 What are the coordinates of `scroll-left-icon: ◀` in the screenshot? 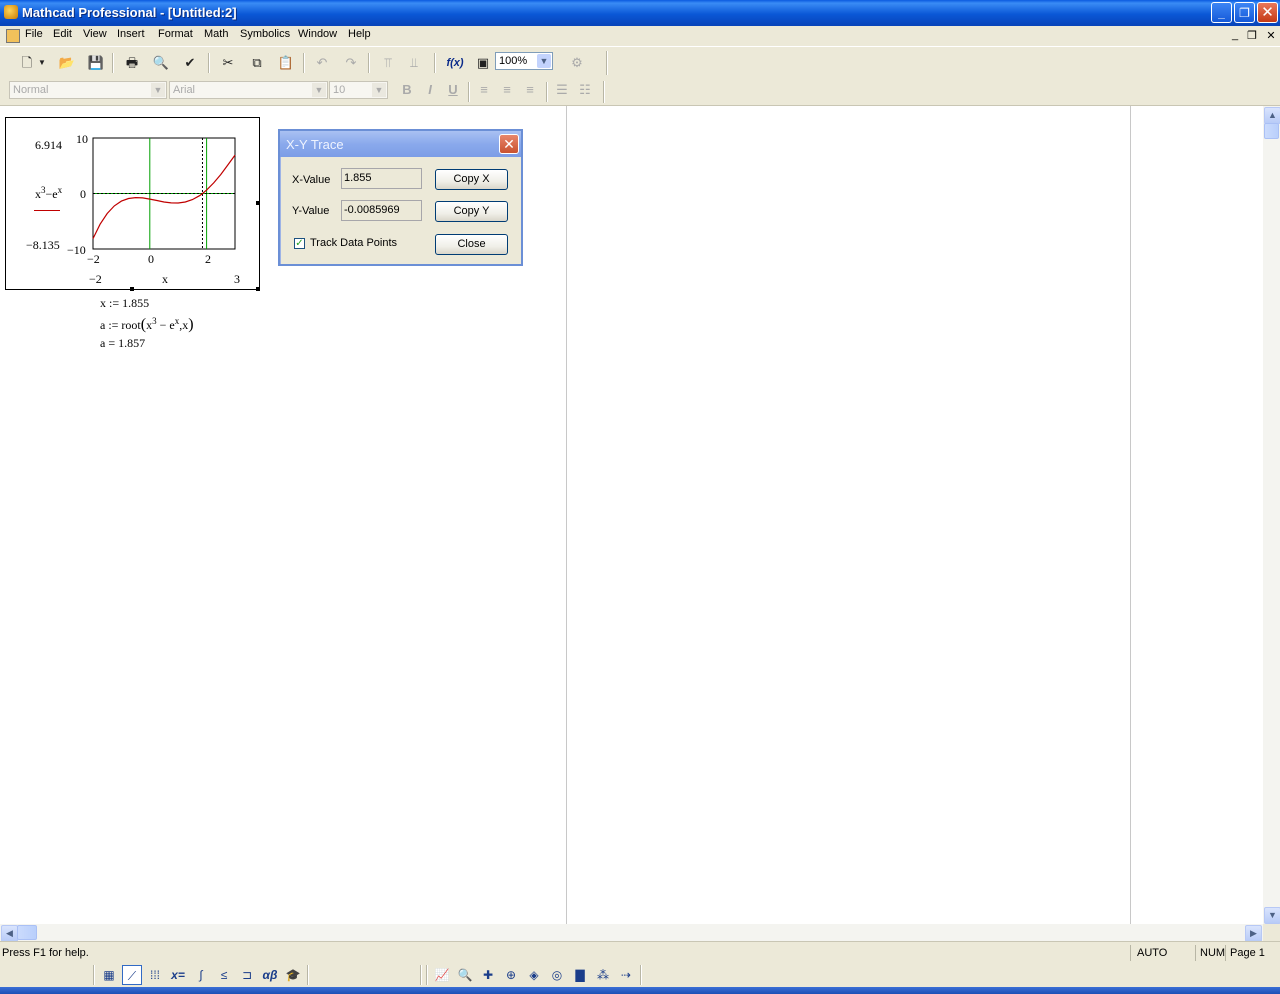 It's located at (9, 933).